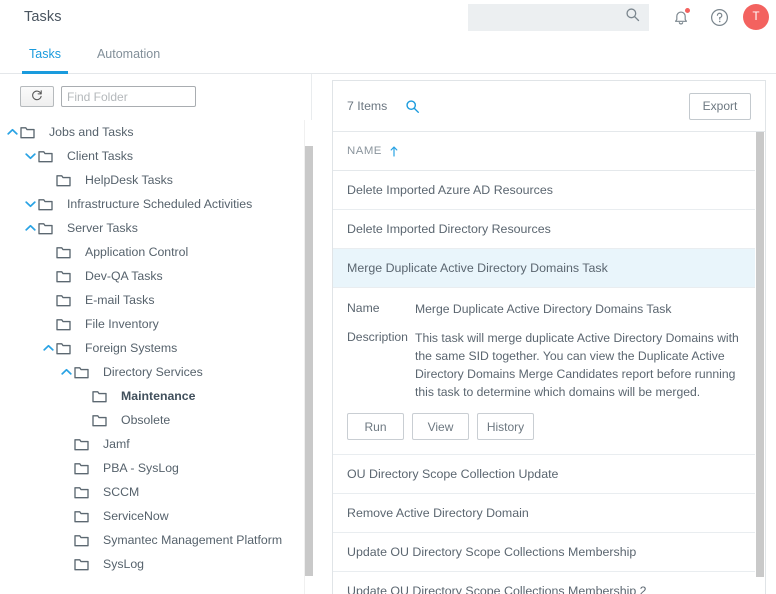  I want to click on global-search-input, so click(558, 17).